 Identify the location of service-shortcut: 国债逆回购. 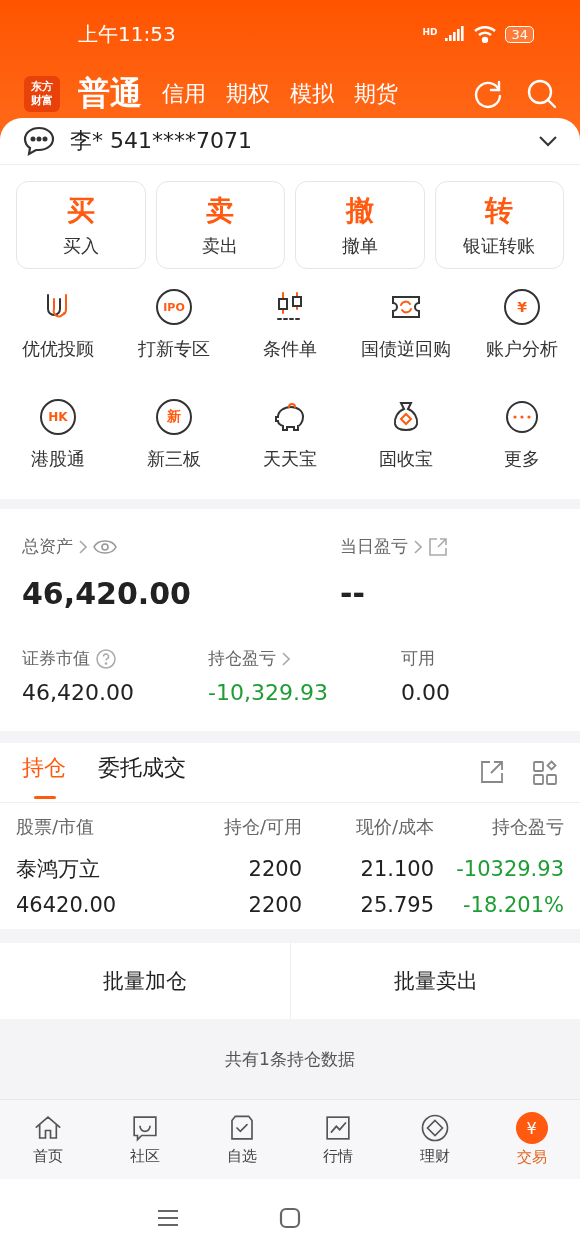
(406, 325).